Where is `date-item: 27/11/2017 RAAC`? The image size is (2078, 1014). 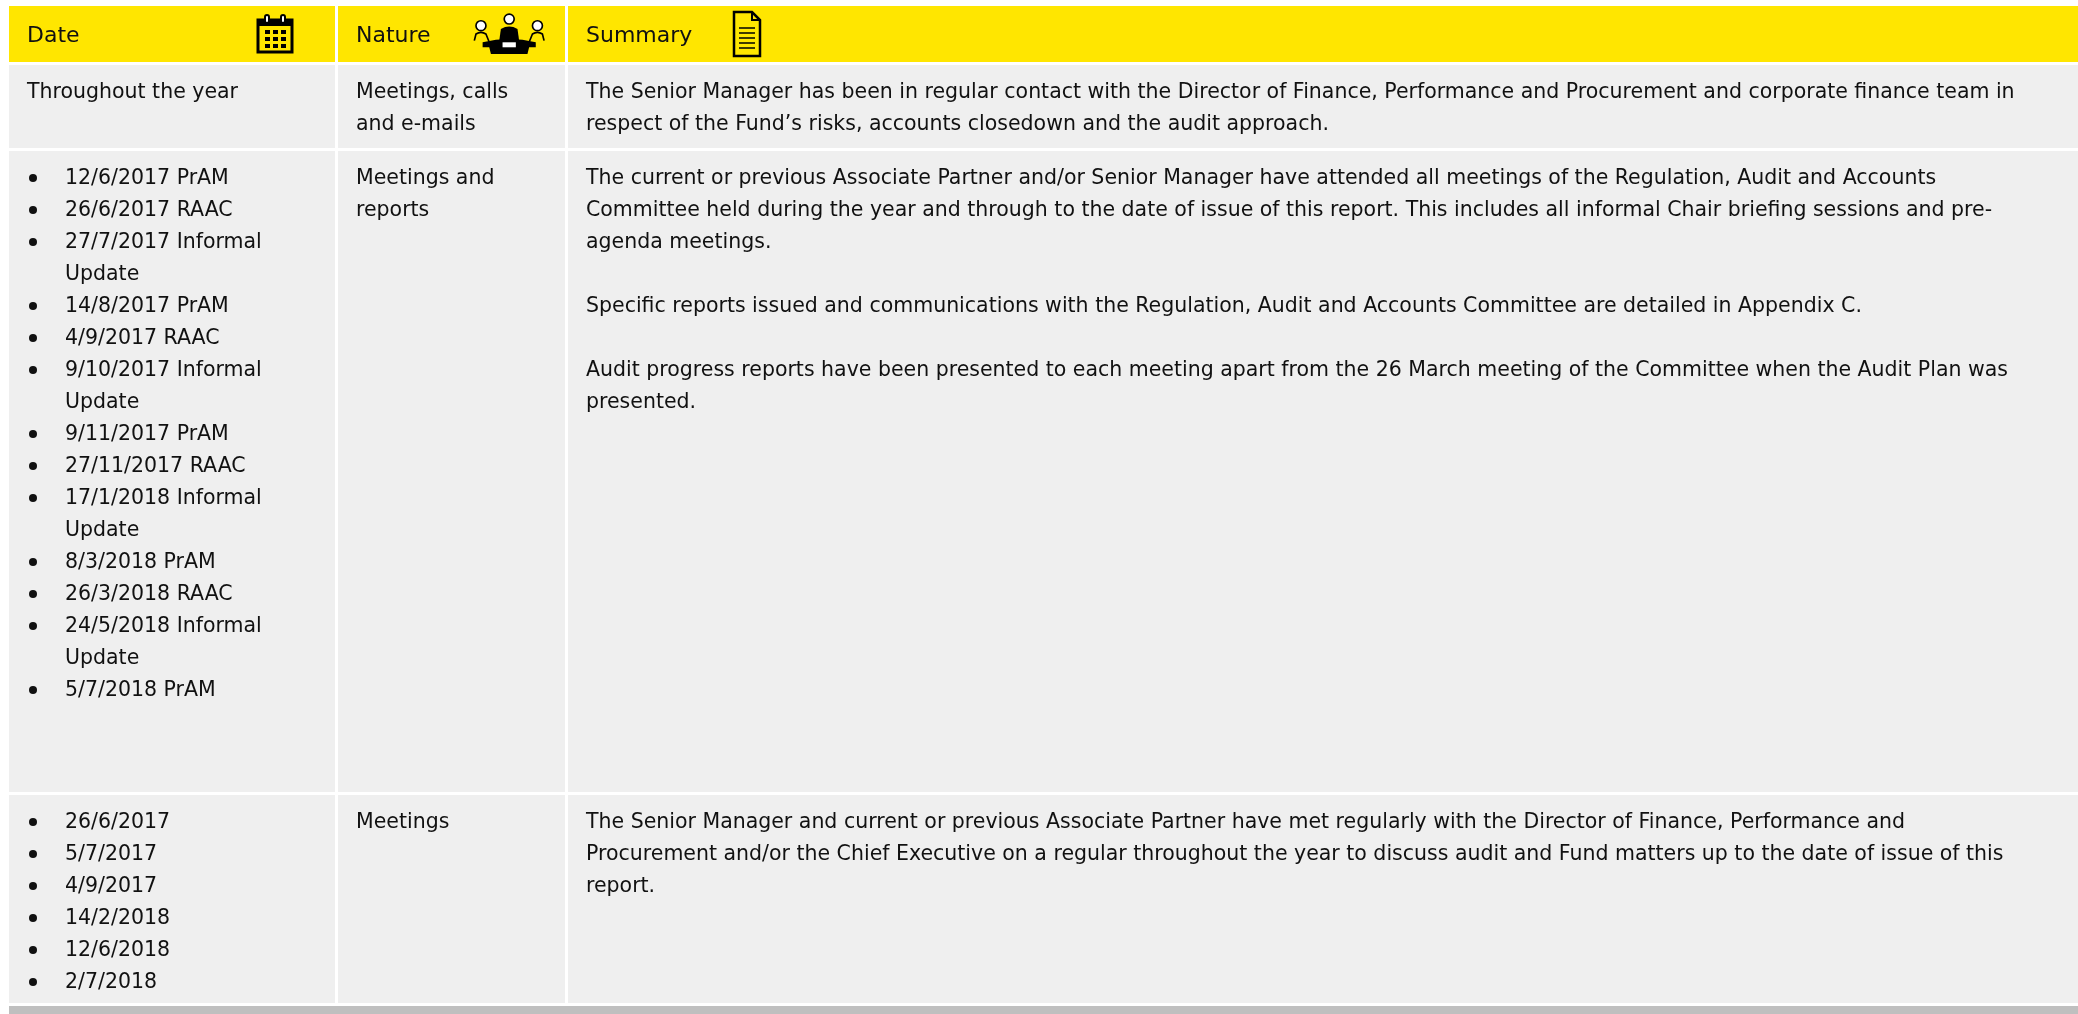
date-item: 27/11/2017 RAAC is located at coordinates (155, 465).